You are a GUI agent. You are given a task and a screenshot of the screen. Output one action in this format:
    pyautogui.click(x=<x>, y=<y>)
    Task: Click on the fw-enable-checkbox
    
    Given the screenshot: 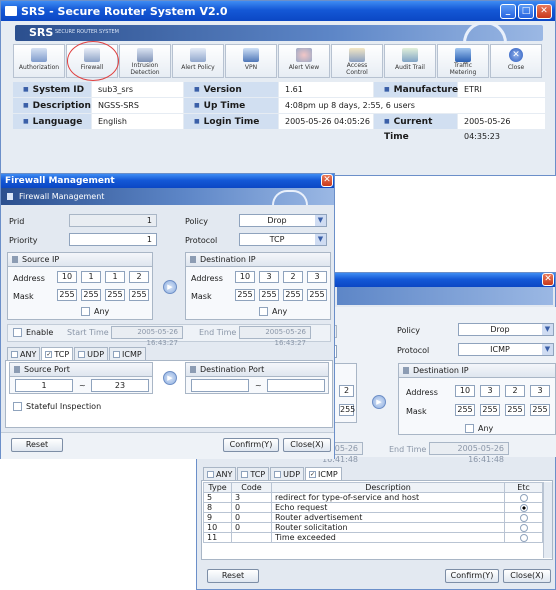 What is the action you would take?
    pyautogui.click(x=17, y=332)
    